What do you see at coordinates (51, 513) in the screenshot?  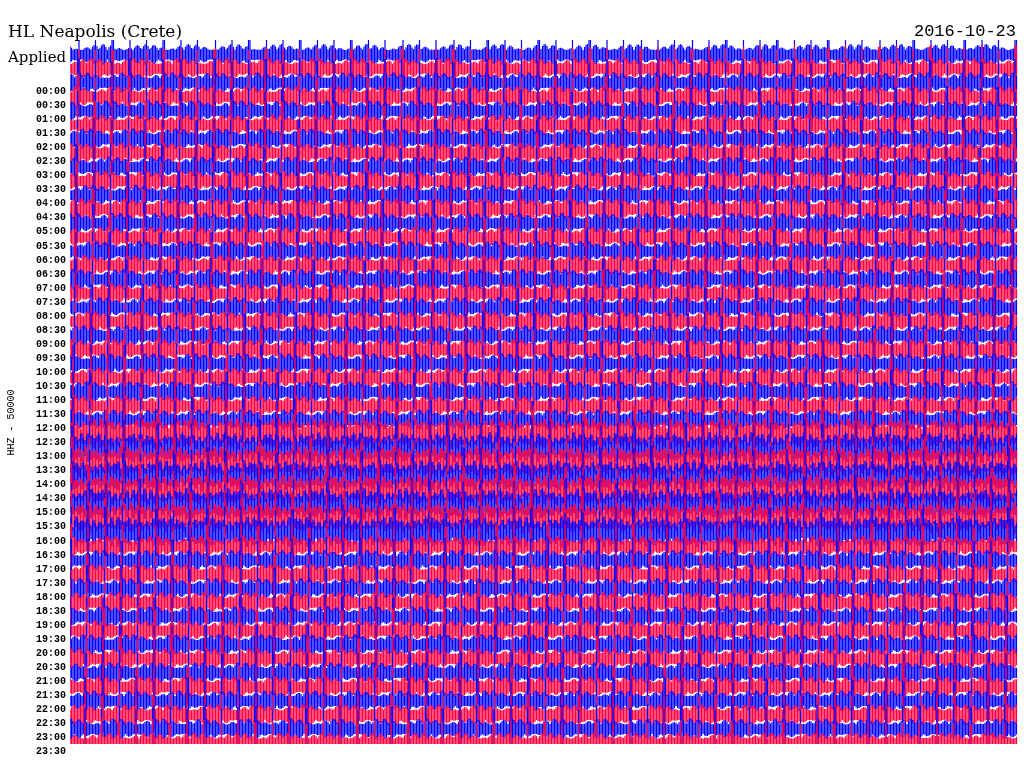 I see `time-label: 15:00` at bounding box center [51, 513].